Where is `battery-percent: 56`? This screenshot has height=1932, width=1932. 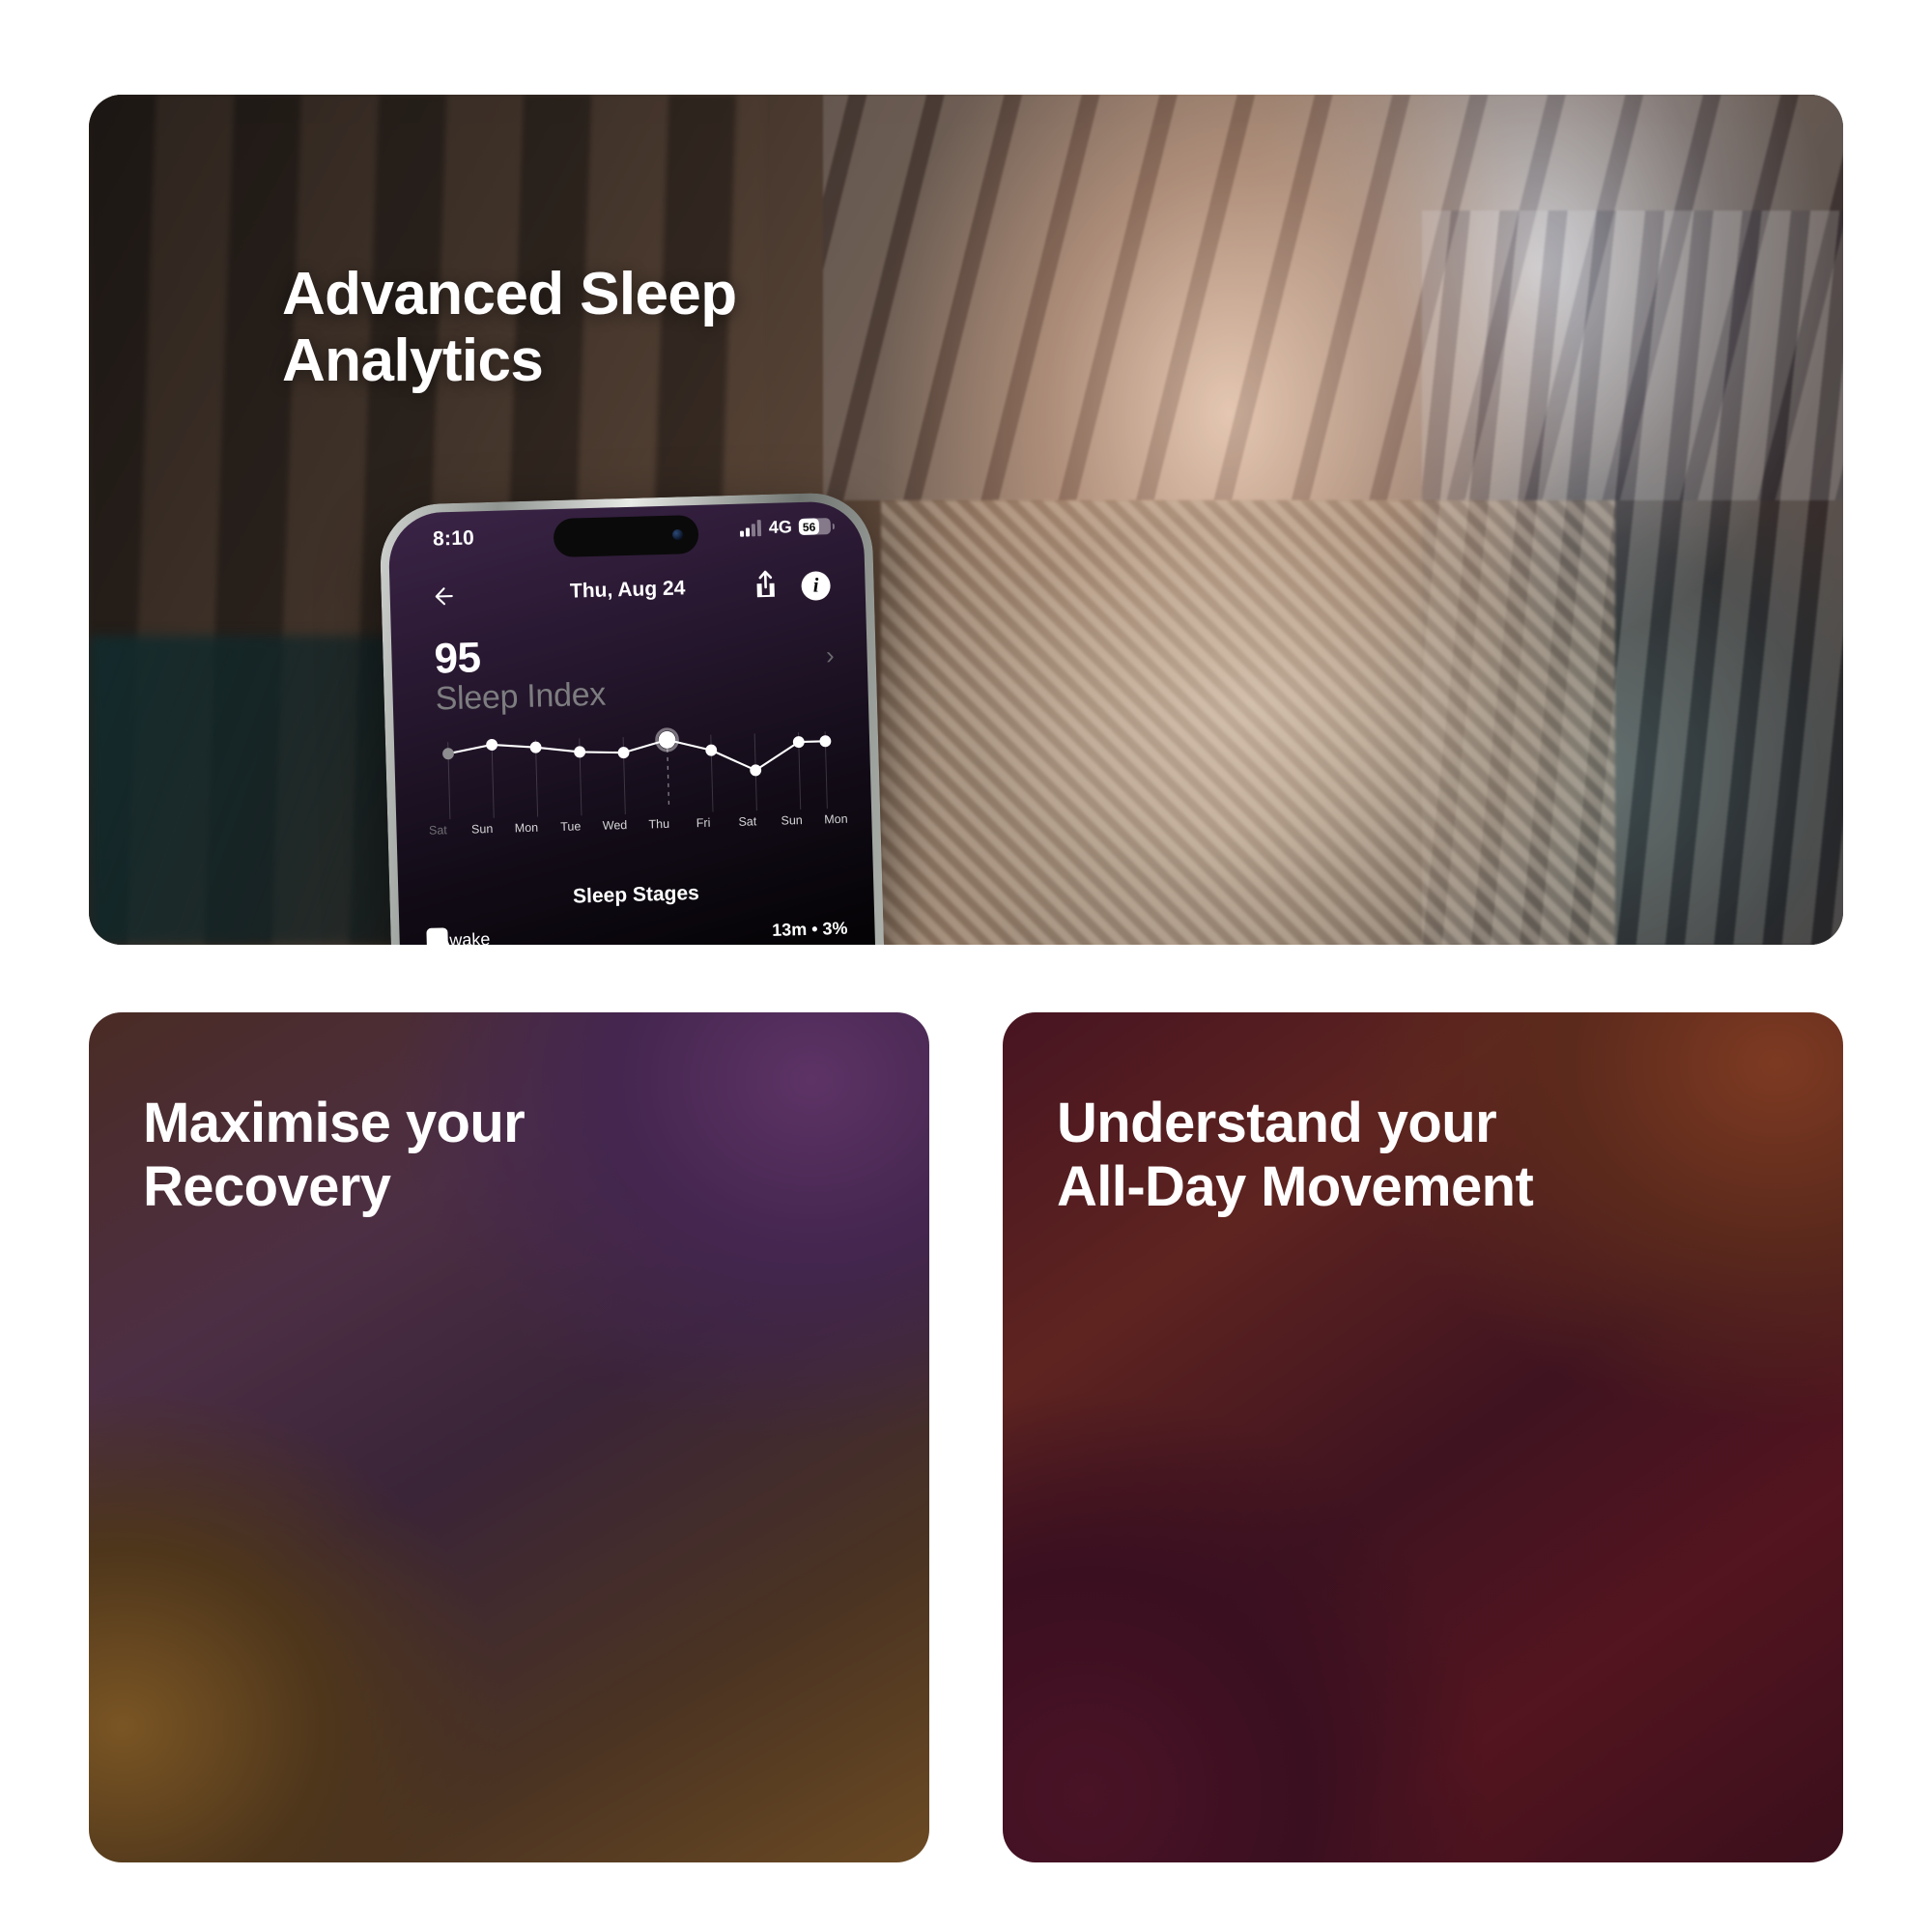 battery-percent: 56 is located at coordinates (809, 526).